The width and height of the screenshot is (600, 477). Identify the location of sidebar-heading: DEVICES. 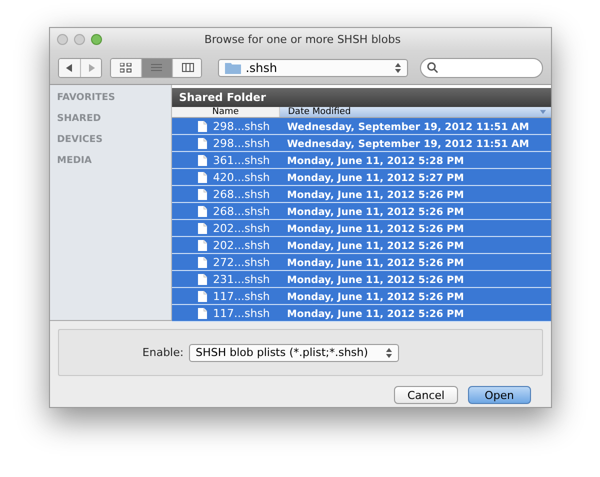
(110, 144).